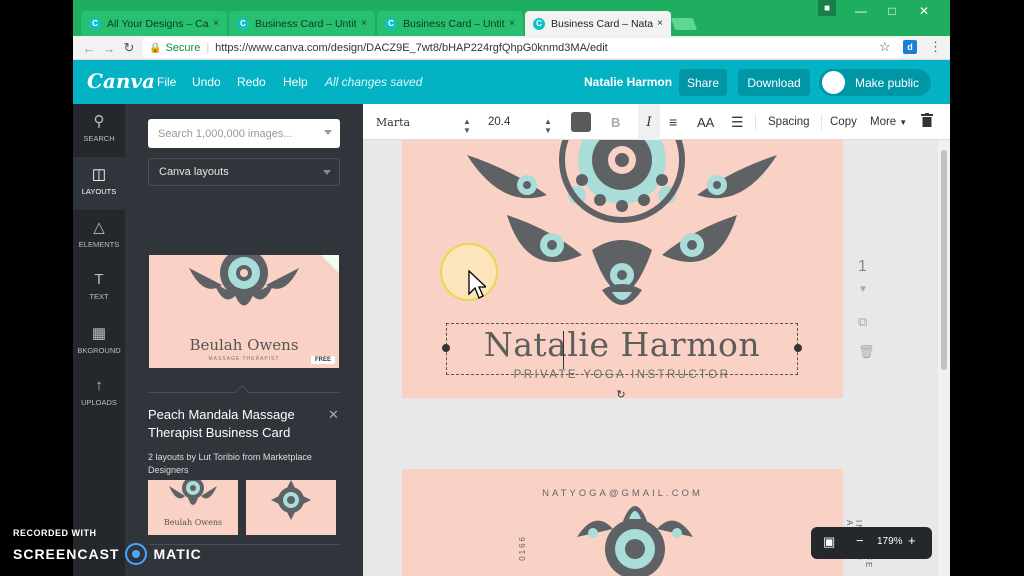 This screenshot has width=1024, height=576. What do you see at coordinates (251, 82) in the screenshot?
I see `menu-redo: Redo` at bounding box center [251, 82].